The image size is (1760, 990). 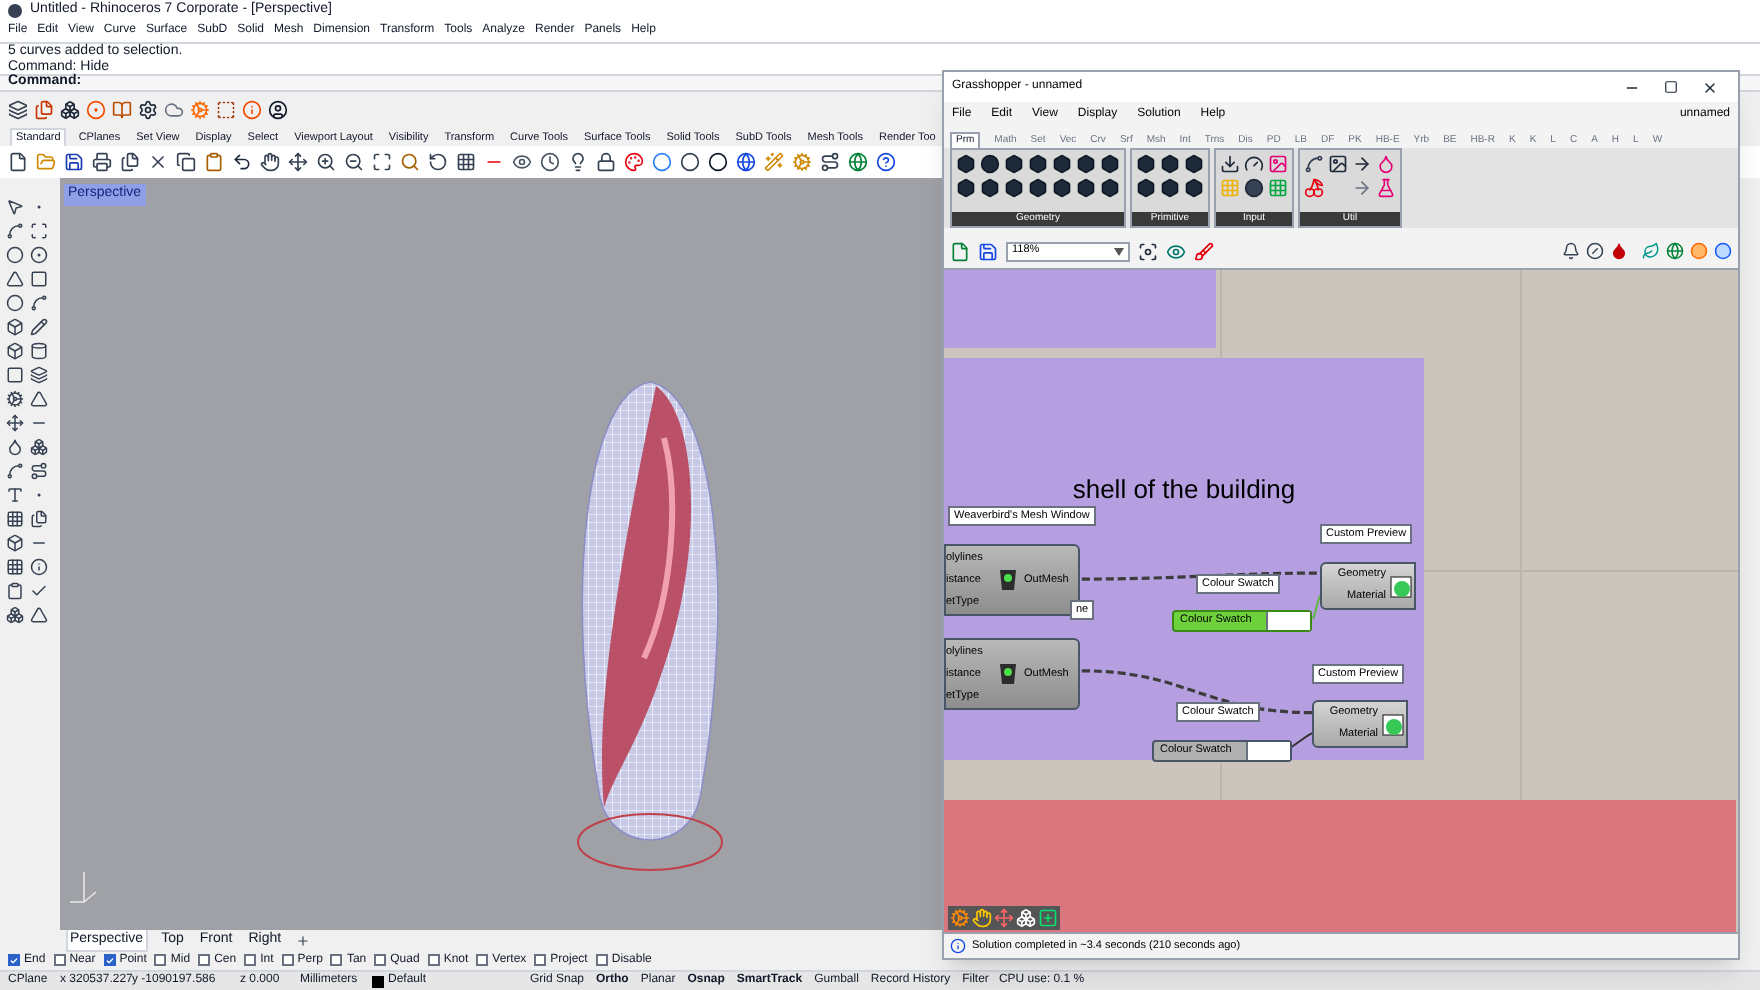 I want to click on image-icon, so click(x=1338, y=164).